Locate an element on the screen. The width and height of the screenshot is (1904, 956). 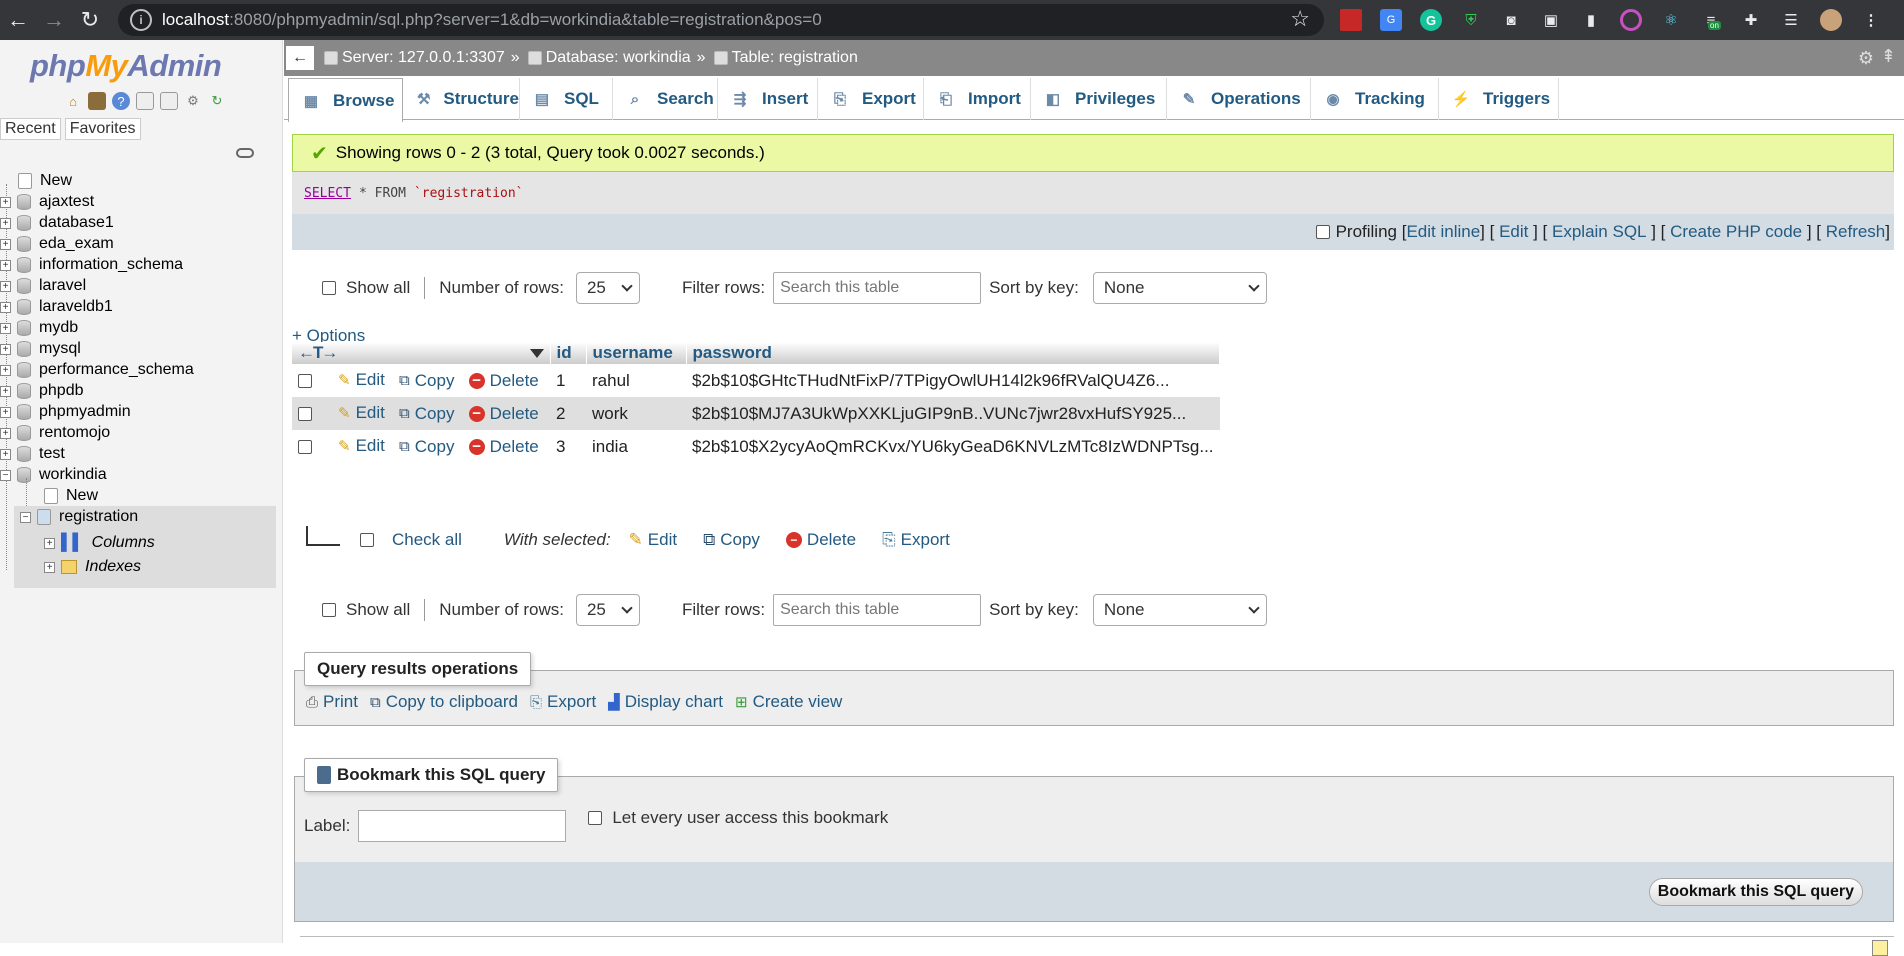
tree-item-database: + rentomojo is located at coordinates (55, 433).